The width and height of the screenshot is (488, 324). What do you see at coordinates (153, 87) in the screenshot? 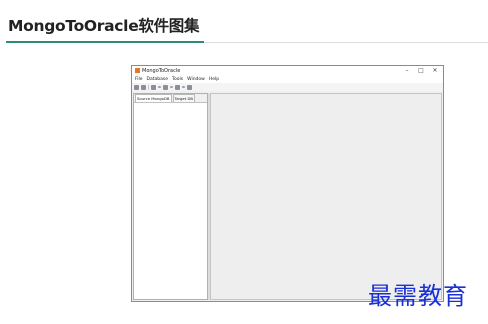
I see `grid-icon` at bounding box center [153, 87].